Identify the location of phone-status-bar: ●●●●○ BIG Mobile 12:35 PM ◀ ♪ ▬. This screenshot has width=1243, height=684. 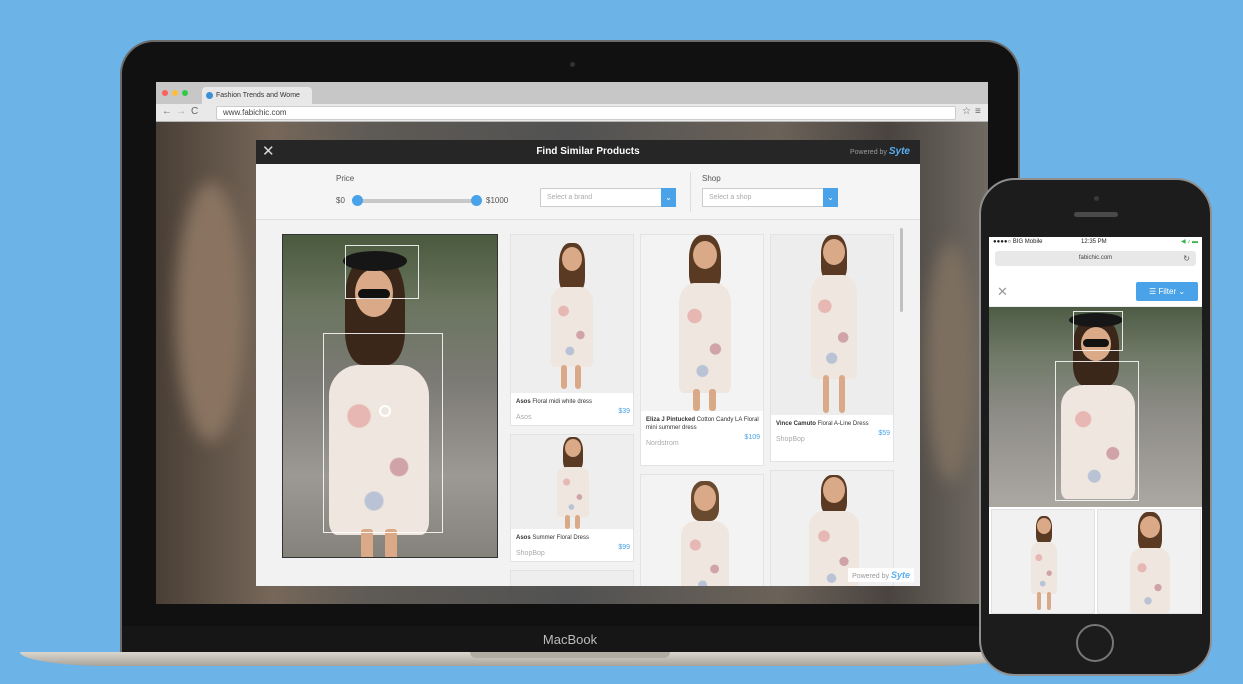
(1095, 242).